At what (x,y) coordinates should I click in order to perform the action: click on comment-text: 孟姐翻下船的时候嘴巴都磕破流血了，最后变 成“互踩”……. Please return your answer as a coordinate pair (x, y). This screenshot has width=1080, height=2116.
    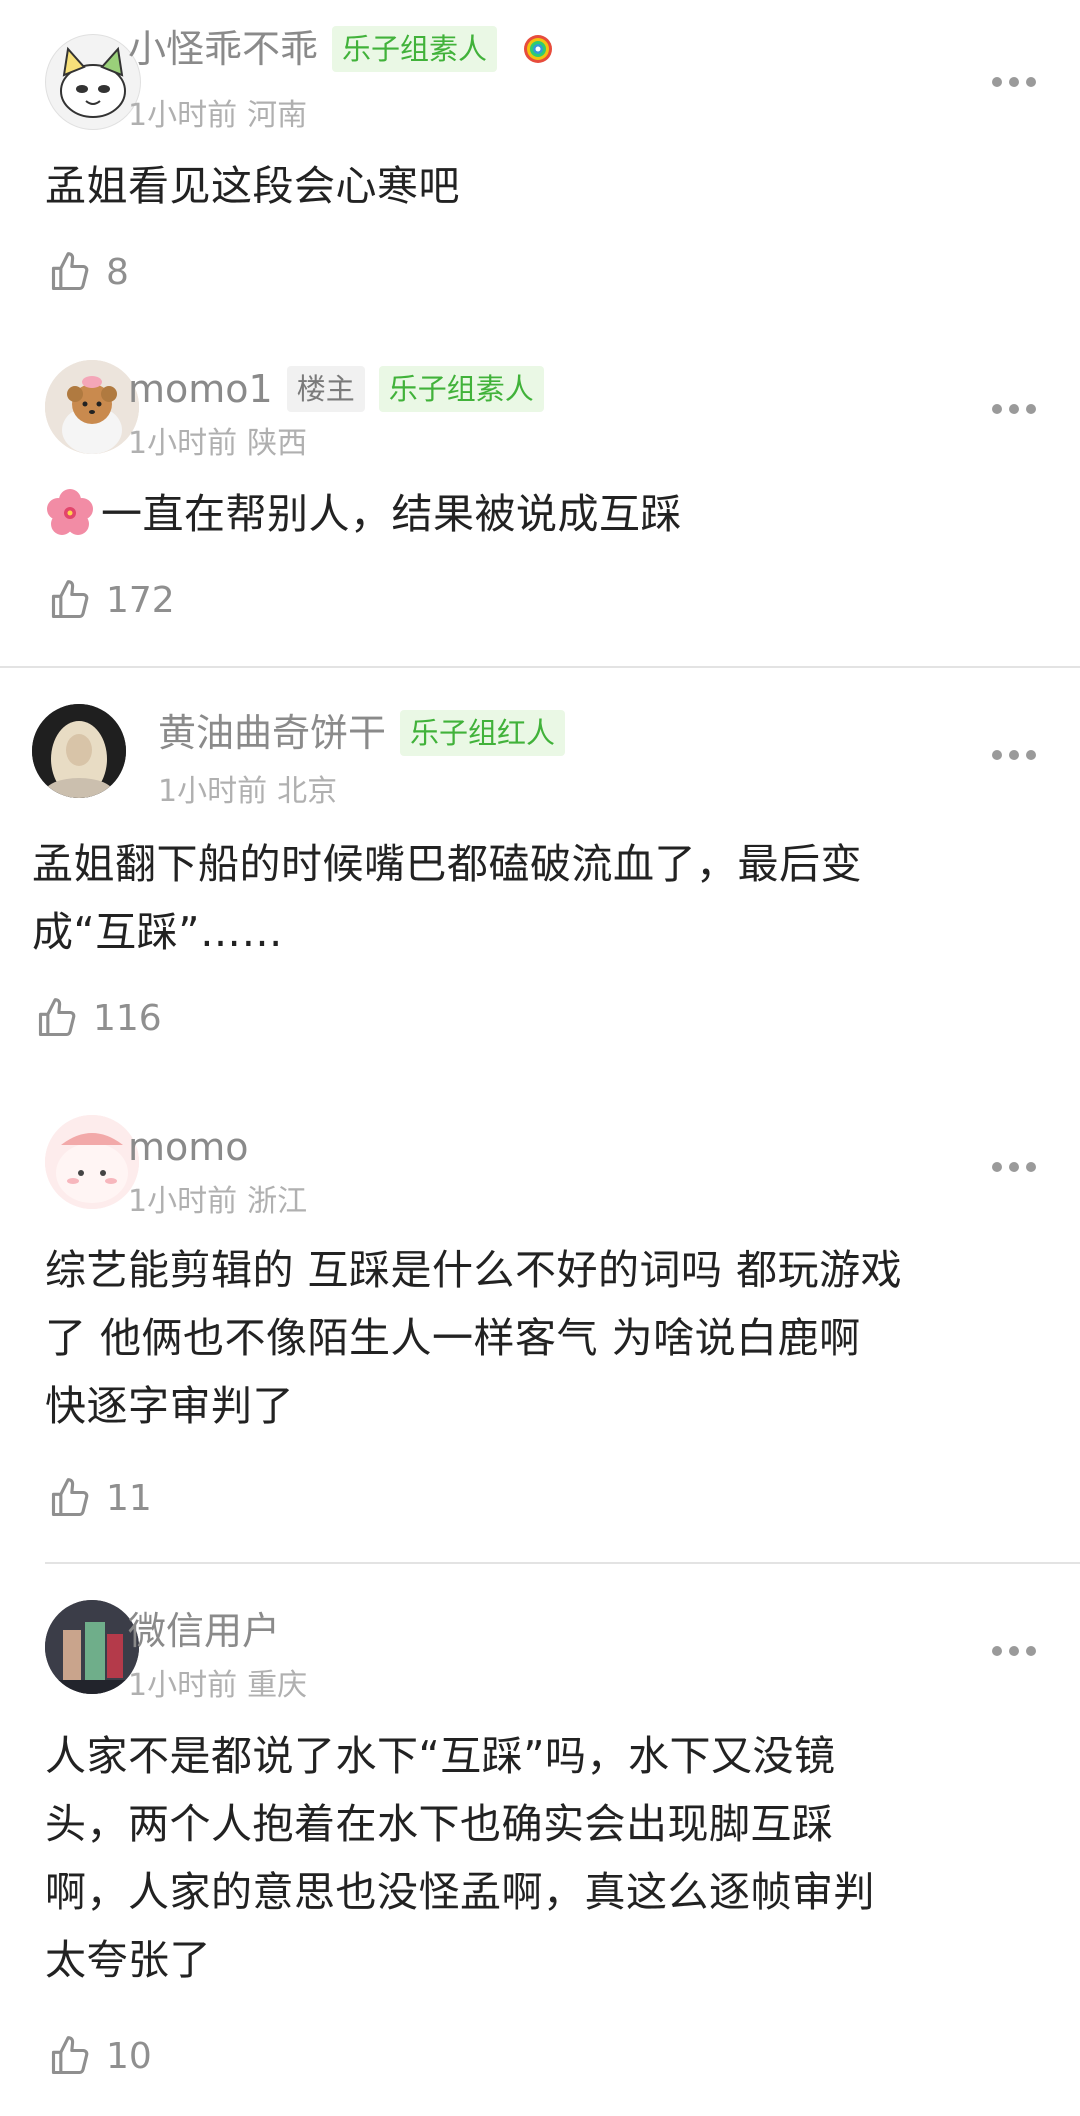
    Looking at the image, I should click on (447, 898).